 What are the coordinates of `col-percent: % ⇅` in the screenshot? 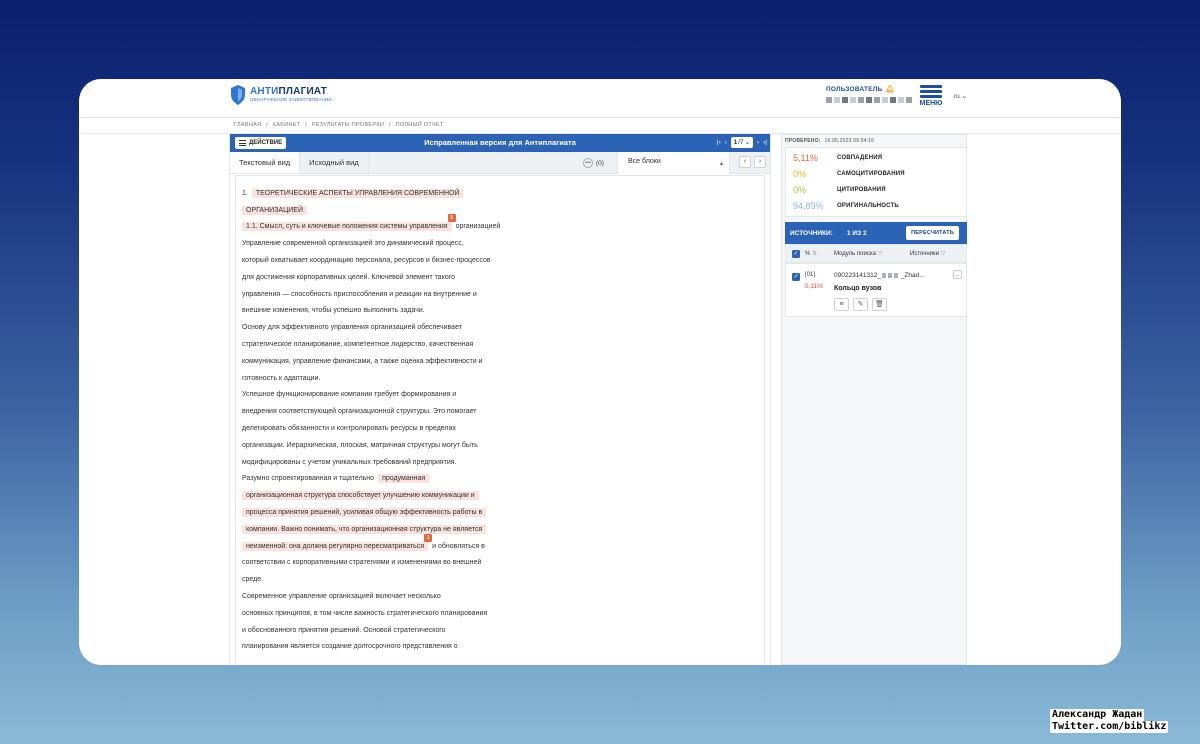 It's located at (811, 253).